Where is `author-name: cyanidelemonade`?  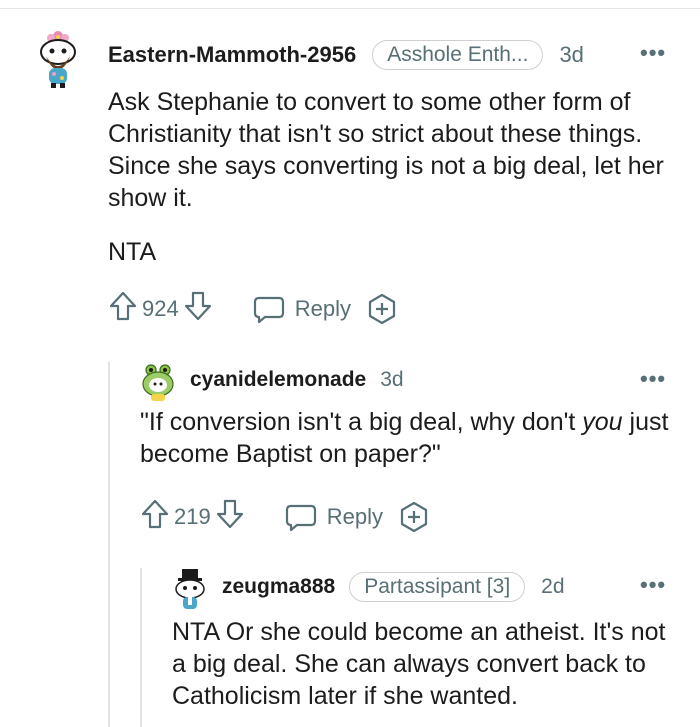
author-name: cyanidelemonade is located at coordinates (278, 380).